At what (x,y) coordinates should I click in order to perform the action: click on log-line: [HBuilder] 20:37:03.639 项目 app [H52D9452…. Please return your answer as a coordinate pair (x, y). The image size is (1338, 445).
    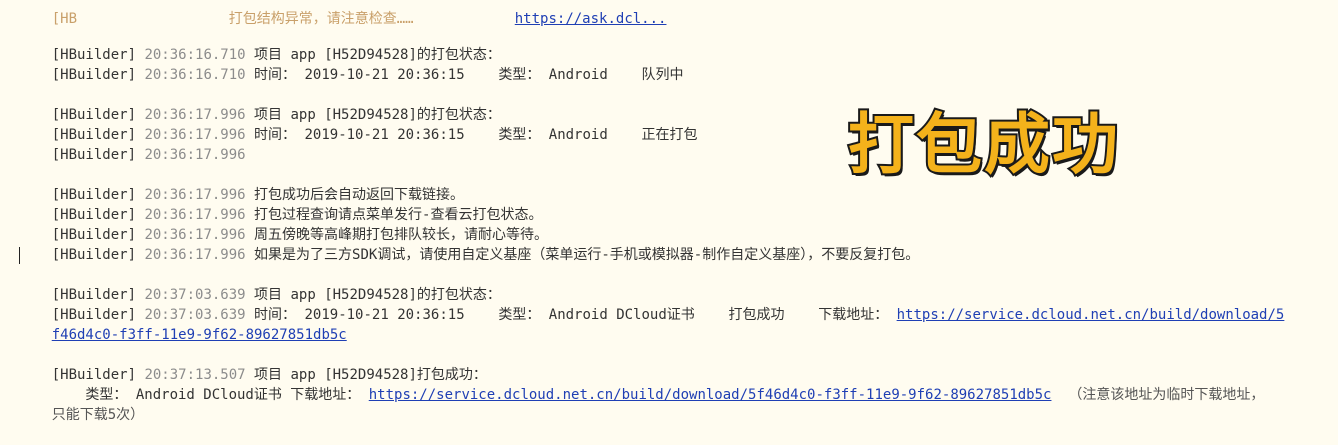
    Looking at the image, I should click on (259, 284).